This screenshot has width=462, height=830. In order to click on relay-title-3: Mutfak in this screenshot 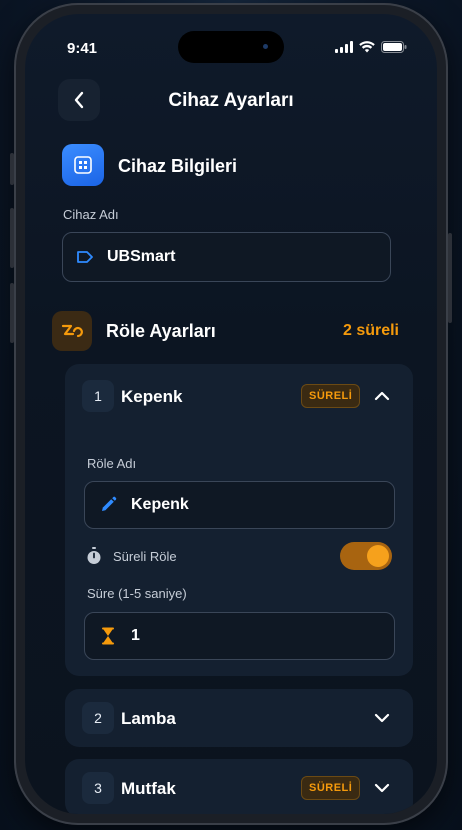, I will do `click(148, 788)`.